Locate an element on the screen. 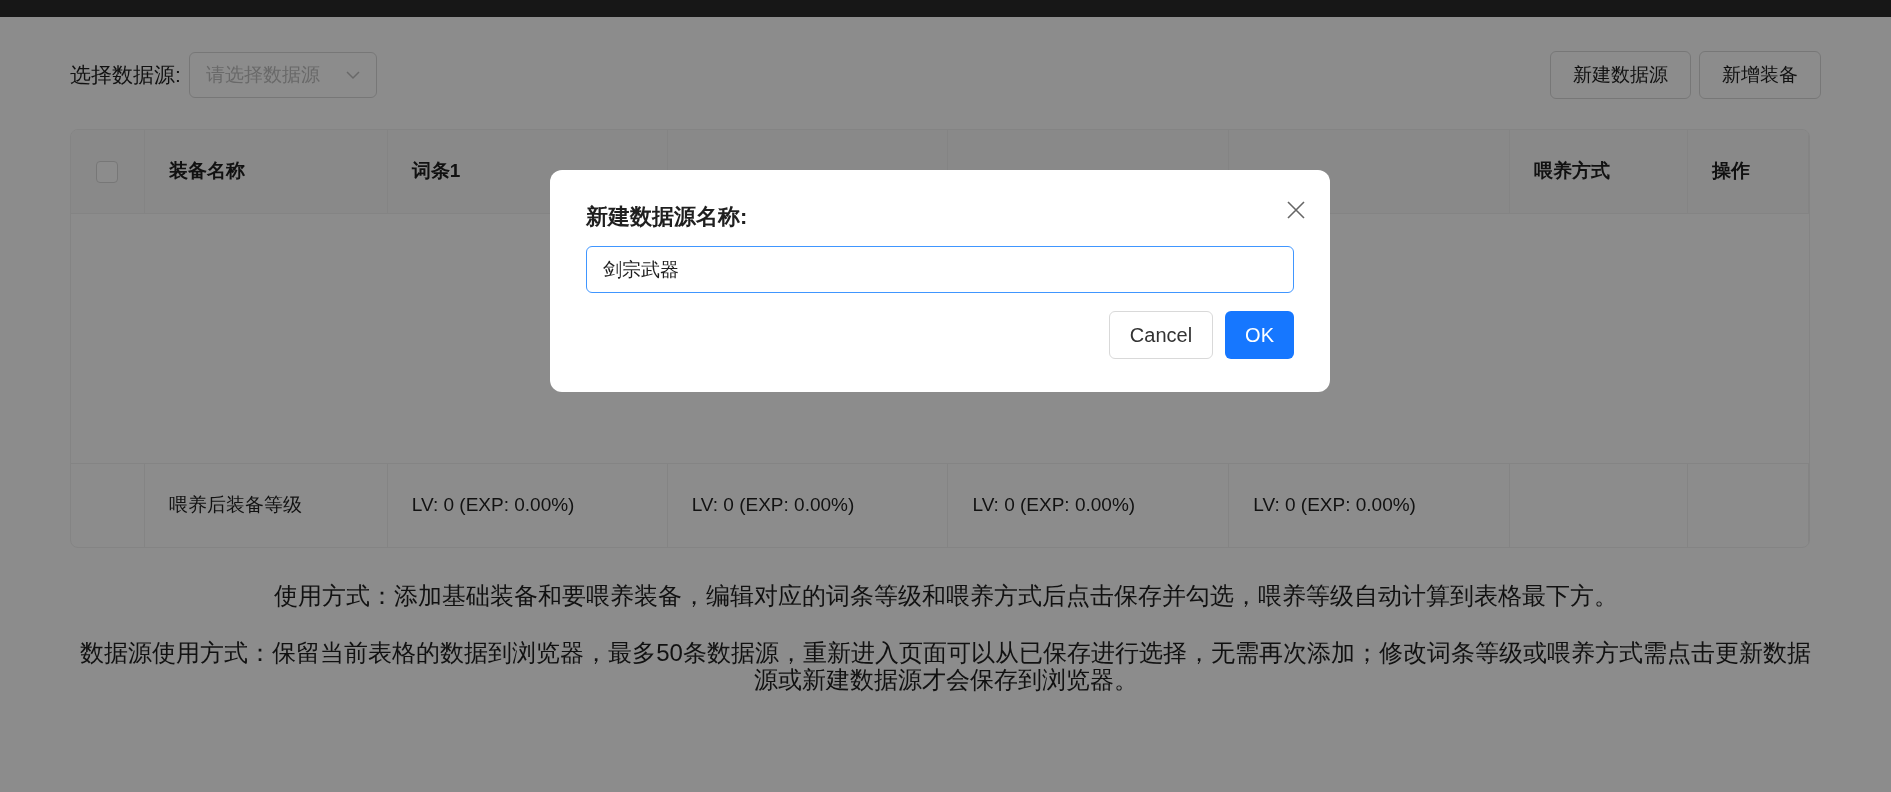 The width and height of the screenshot is (1891, 792). usage-note: 数据源使用方式：保留当前表格的数据到浏览器，最多50条数据源，重新进入页面可以从已保存进行选择，无需再次添加；修改词条等级或喂养方式需点击更新数据源或新建数据源才会保存到浏览器。 is located at coordinates (945, 666).